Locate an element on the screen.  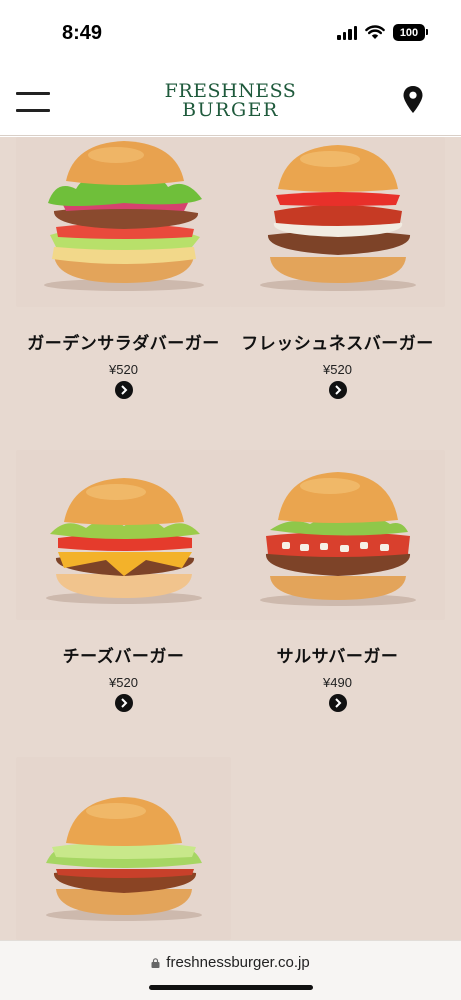
logo-line-2: BURGER is located at coordinates (230, 110).